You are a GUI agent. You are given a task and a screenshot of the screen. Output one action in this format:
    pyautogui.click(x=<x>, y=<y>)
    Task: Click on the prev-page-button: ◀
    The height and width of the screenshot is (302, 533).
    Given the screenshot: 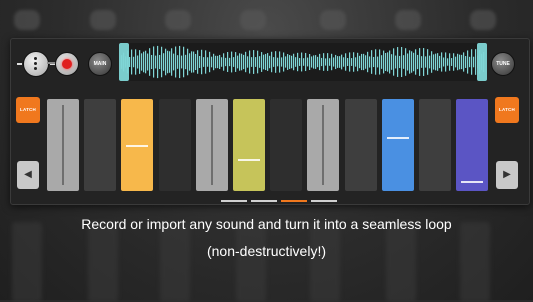 What is the action you would take?
    pyautogui.click(x=28, y=175)
    